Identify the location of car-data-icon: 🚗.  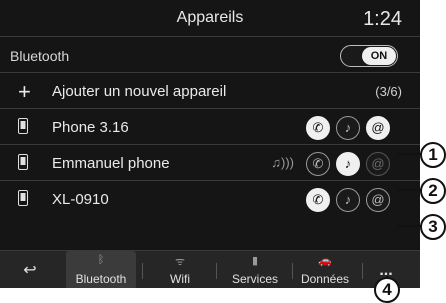
(325, 261).